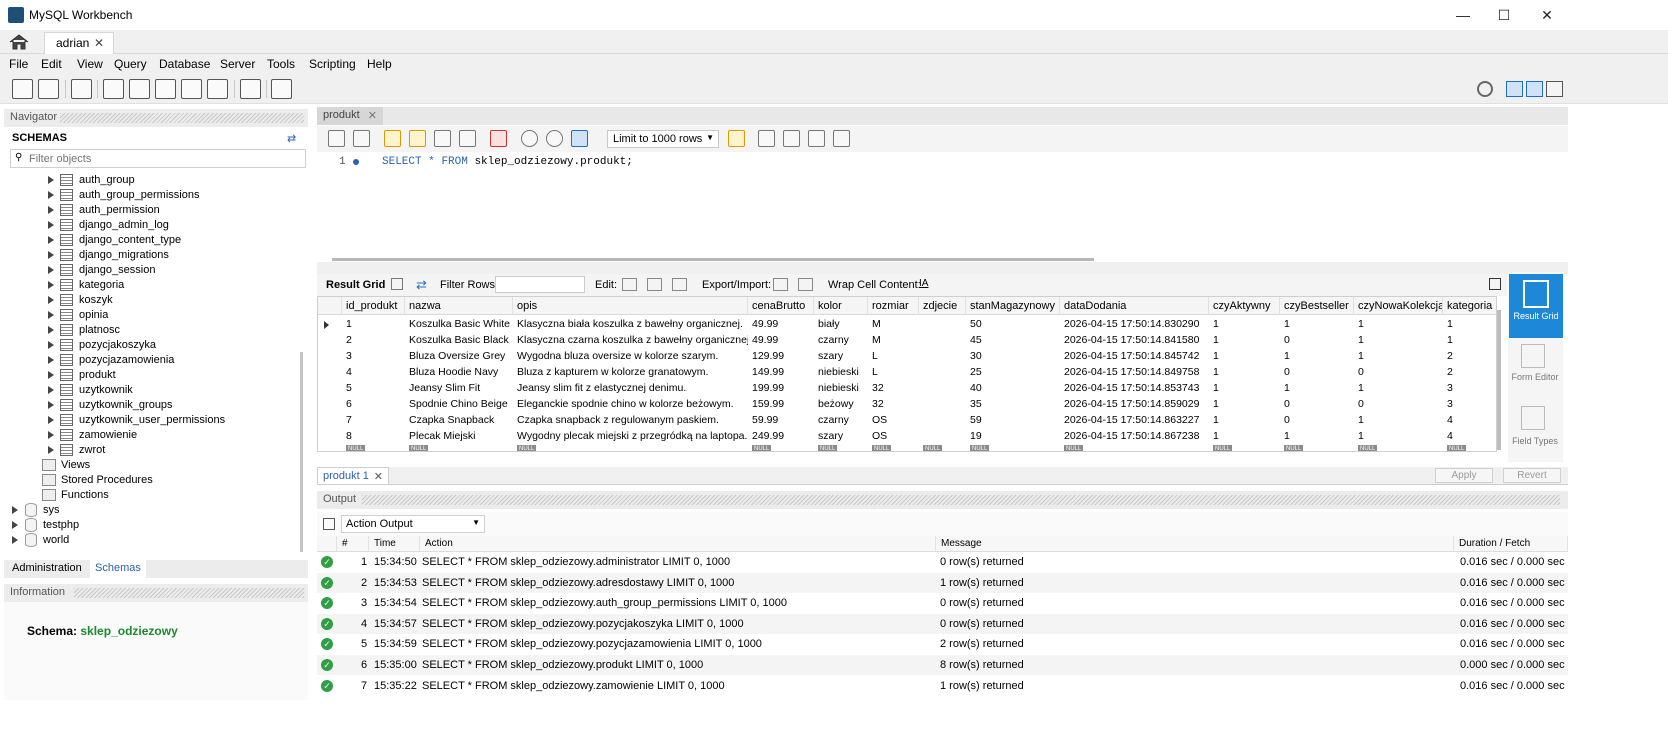 The width and height of the screenshot is (1668, 751). What do you see at coordinates (630, 372) in the screenshot?
I see `grid-cell: Bluza z kapturem w kolorze granatowym.` at bounding box center [630, 372].